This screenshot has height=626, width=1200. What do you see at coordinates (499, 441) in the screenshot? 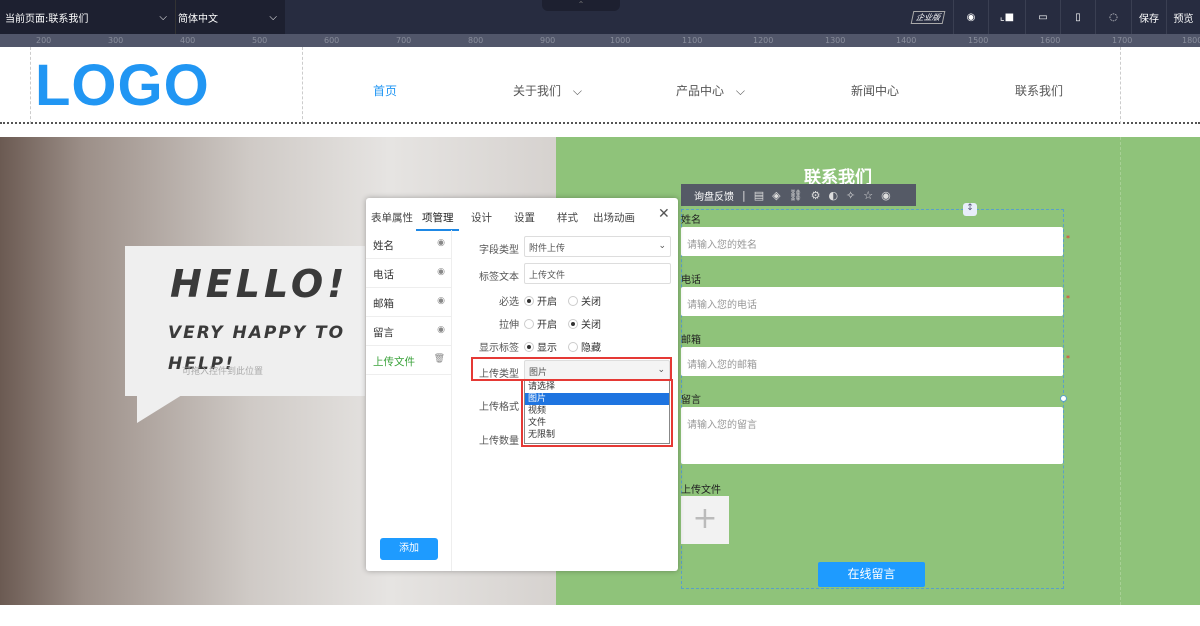
I see `upload-count-label: 上传数量` at bounding box center [499, 441].